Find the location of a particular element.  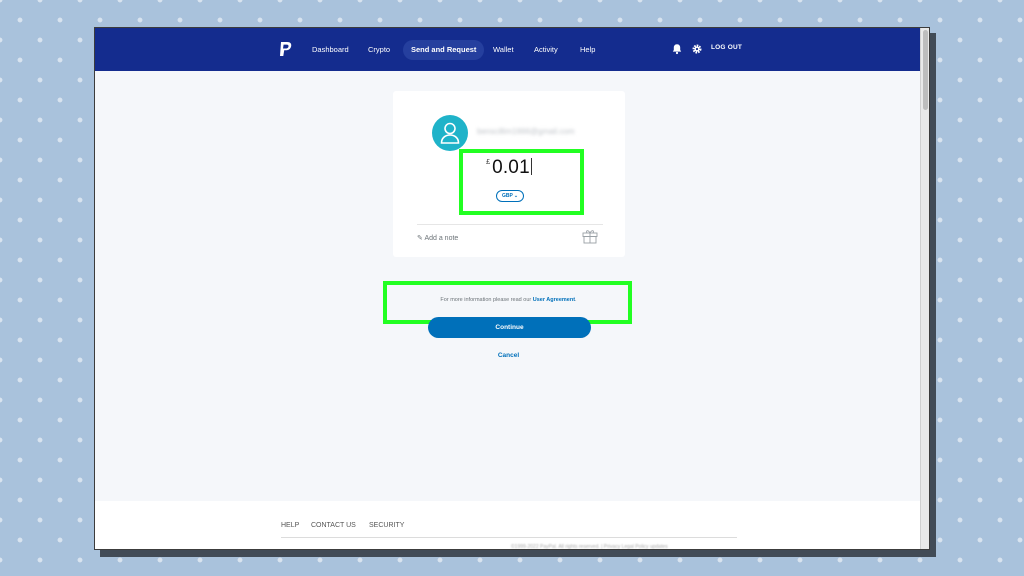

user-icon is located at coordinates (450, 133).